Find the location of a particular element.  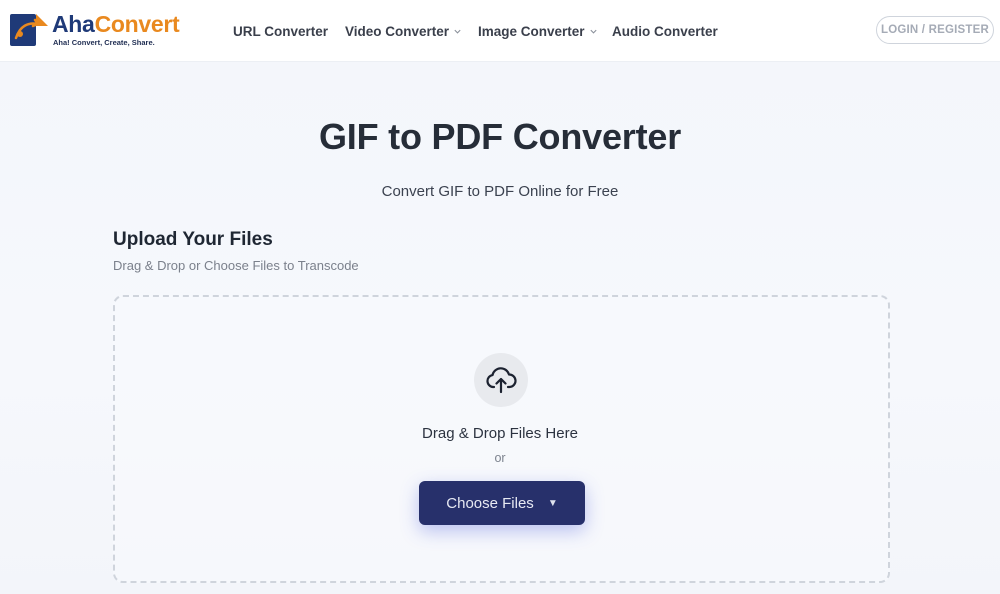

nav-image-converter: Image Converter is located at coordinates (538, 31).